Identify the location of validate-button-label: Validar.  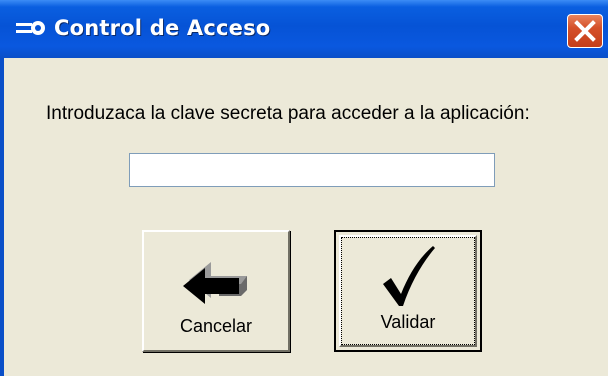
(408, 322).